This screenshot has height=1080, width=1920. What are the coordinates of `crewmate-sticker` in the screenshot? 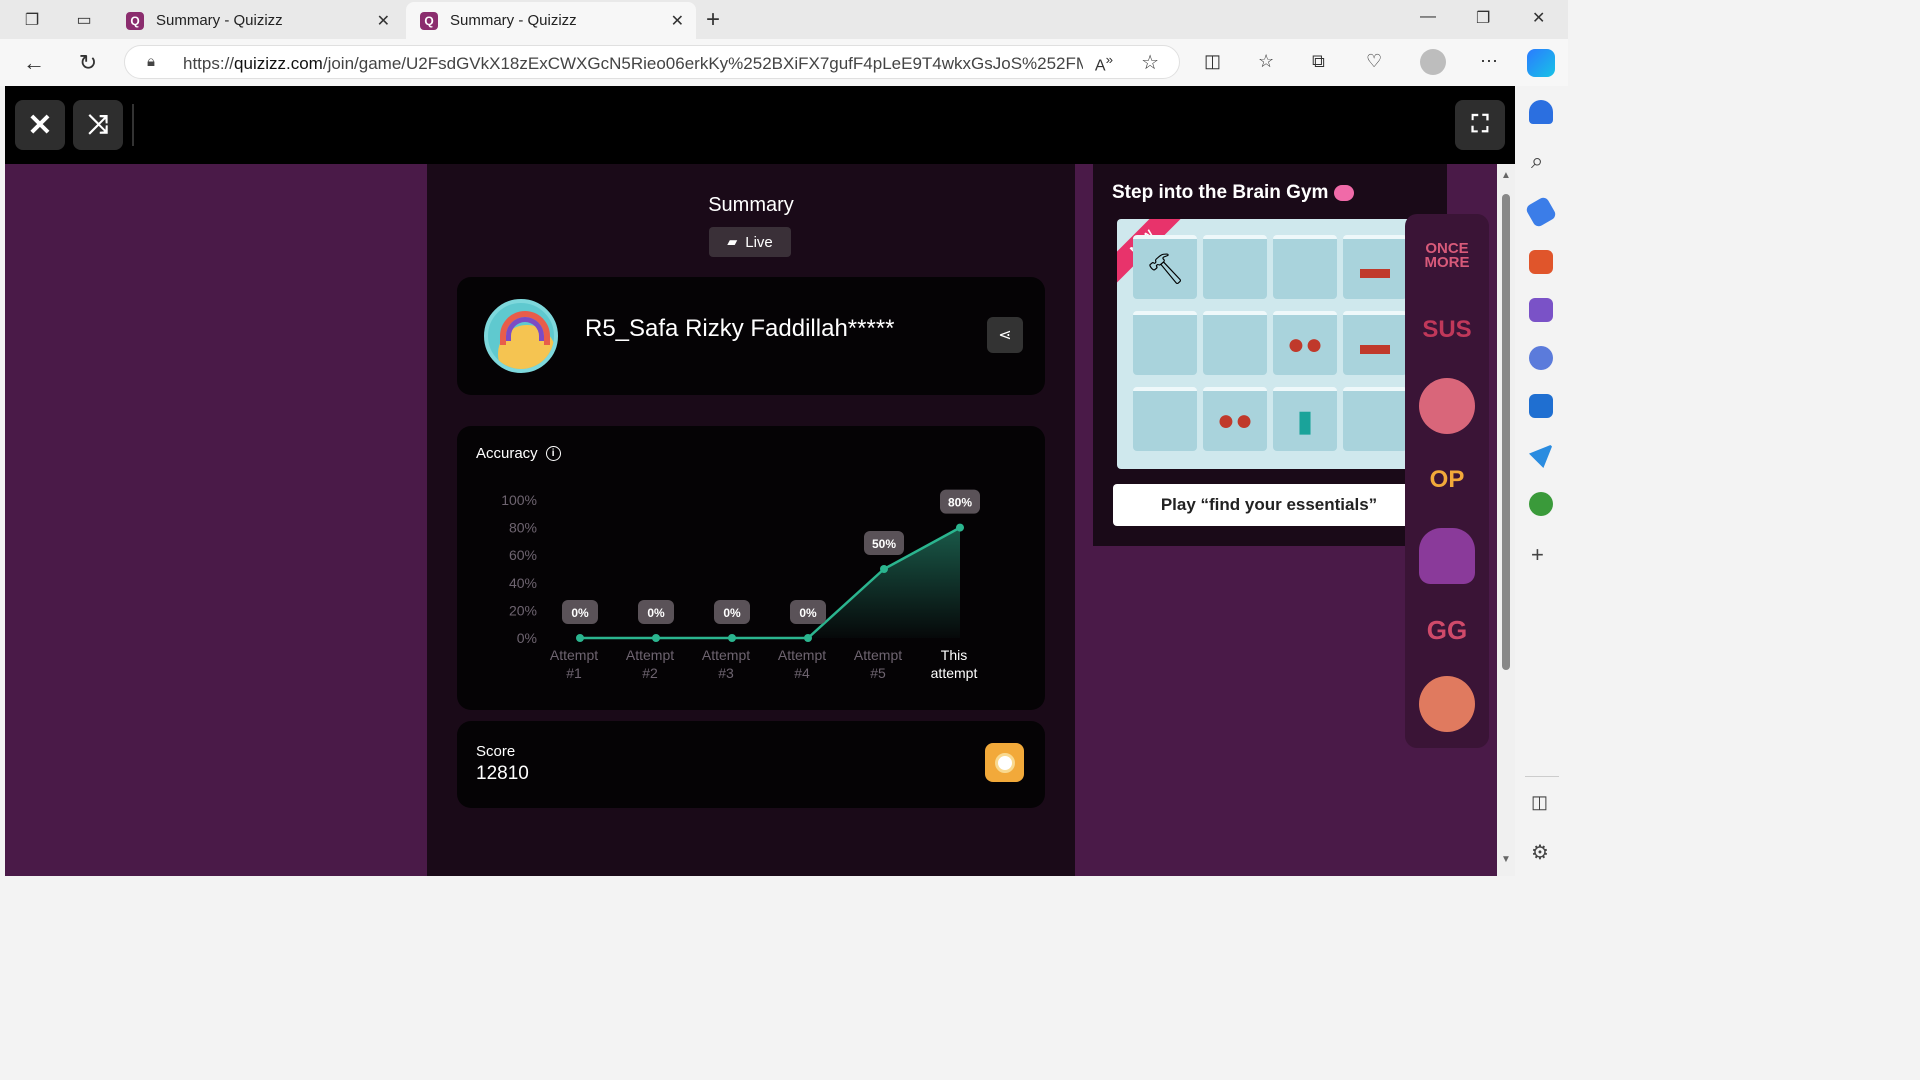 It's located at (1447, 556).